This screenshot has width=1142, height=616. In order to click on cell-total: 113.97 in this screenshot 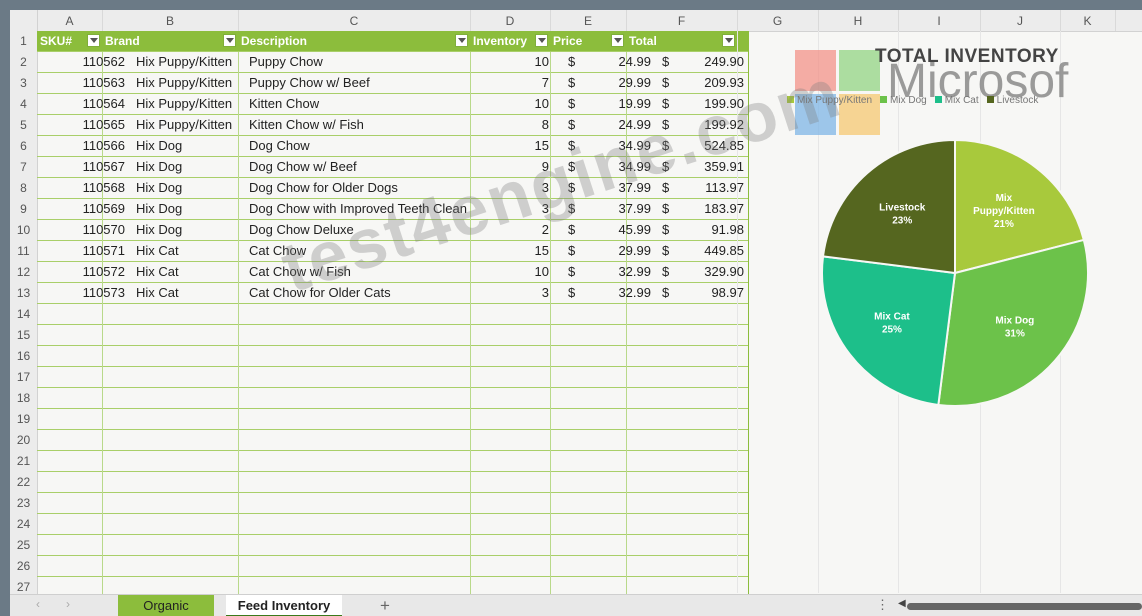, I will do `click(700, 188)`.